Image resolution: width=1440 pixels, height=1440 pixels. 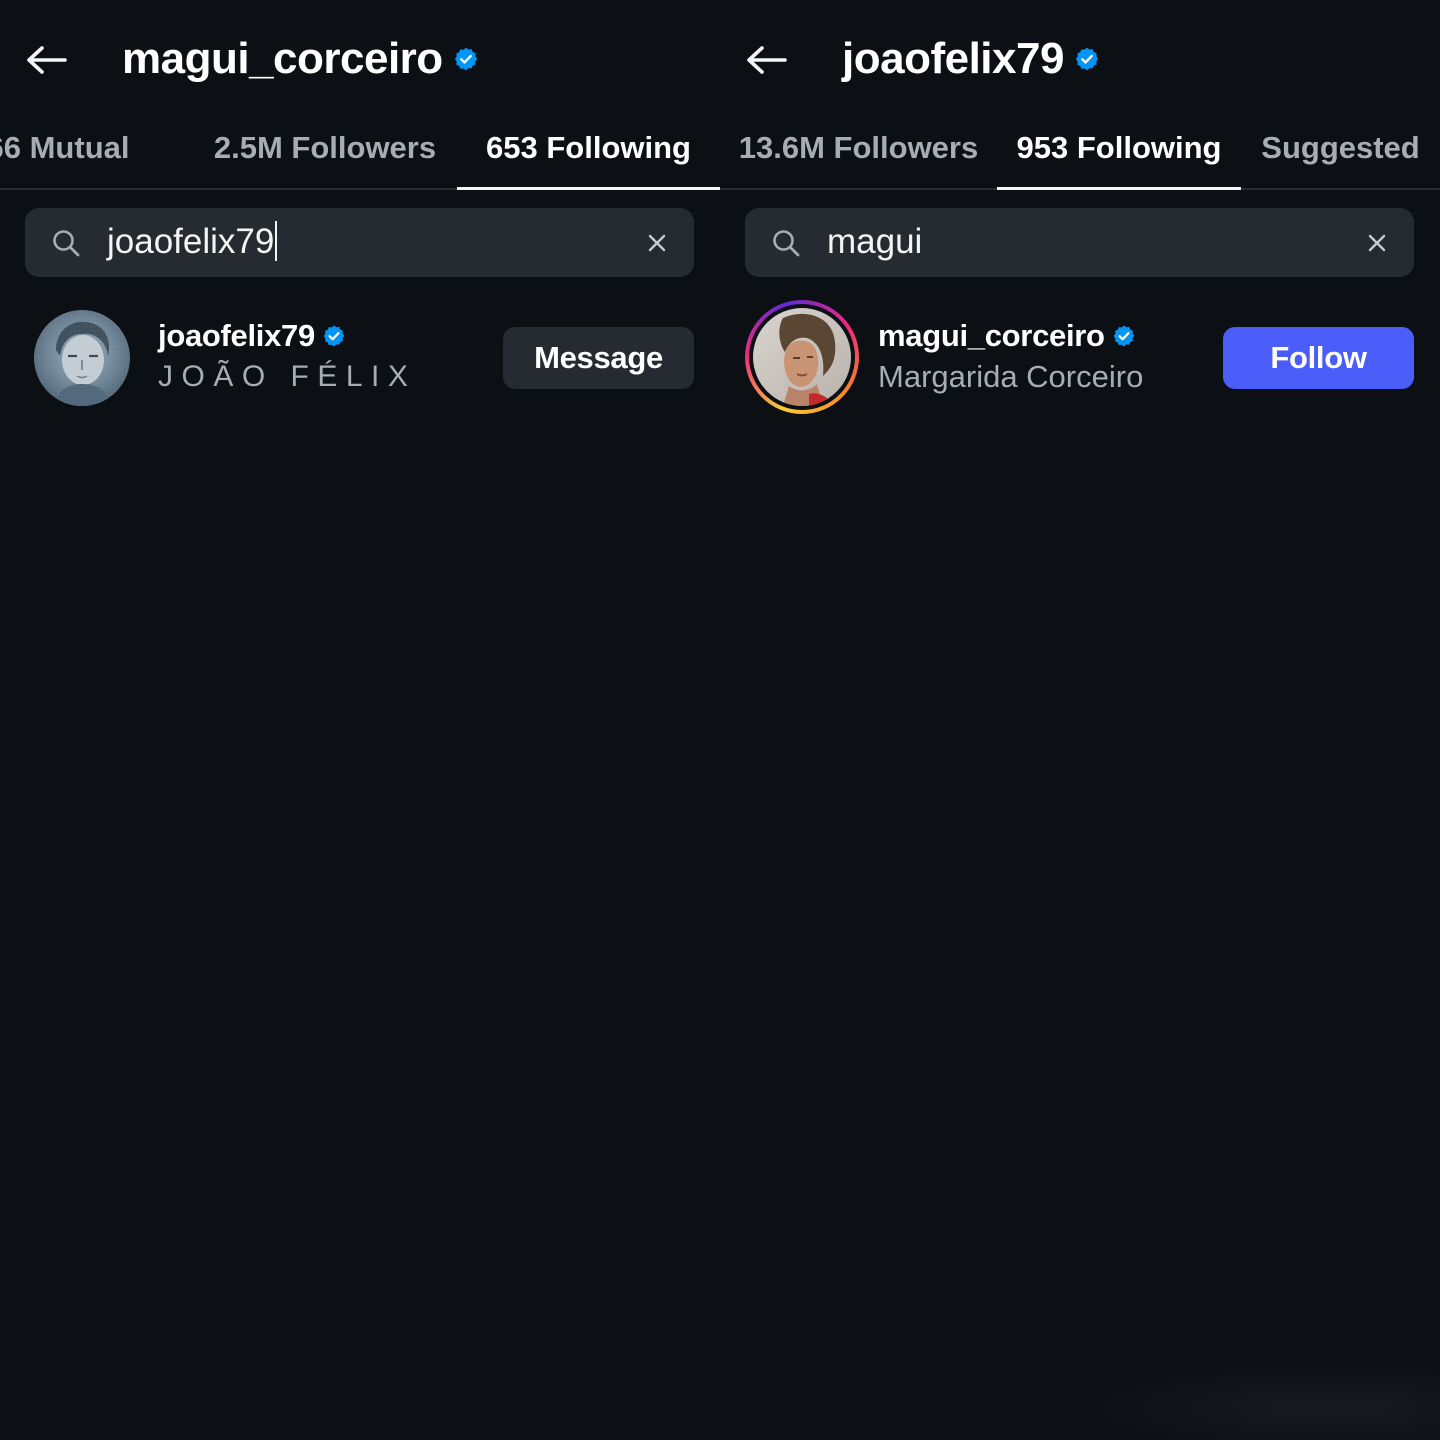 I want to click on tab-label: 953 Following, so click(x=1119, y=147).